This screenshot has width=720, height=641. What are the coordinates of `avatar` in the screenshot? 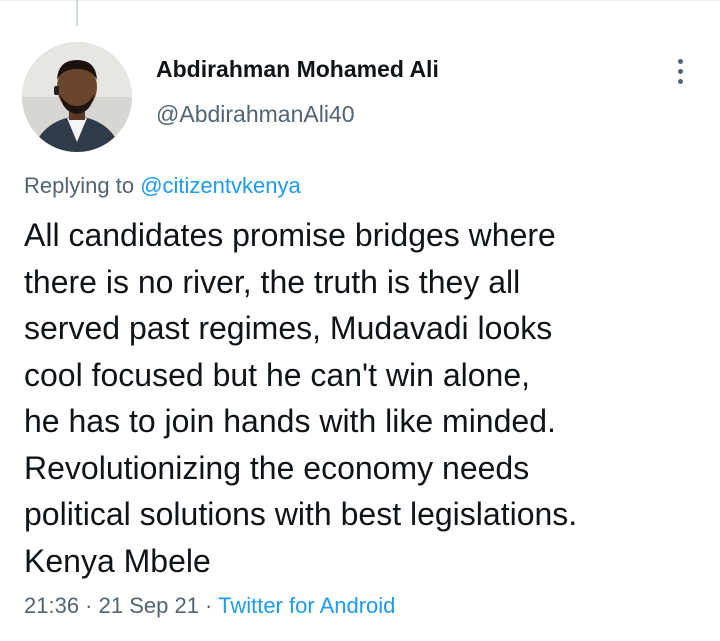 It's located at (77, 97).